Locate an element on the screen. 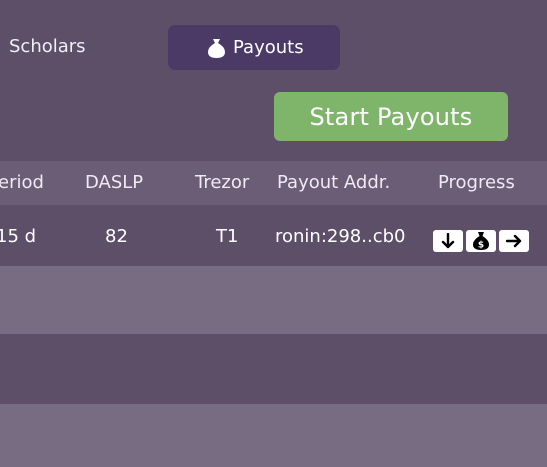 This screenshot has height=467, width=547. arrow-right-icon is located at coordinates (514, 241).